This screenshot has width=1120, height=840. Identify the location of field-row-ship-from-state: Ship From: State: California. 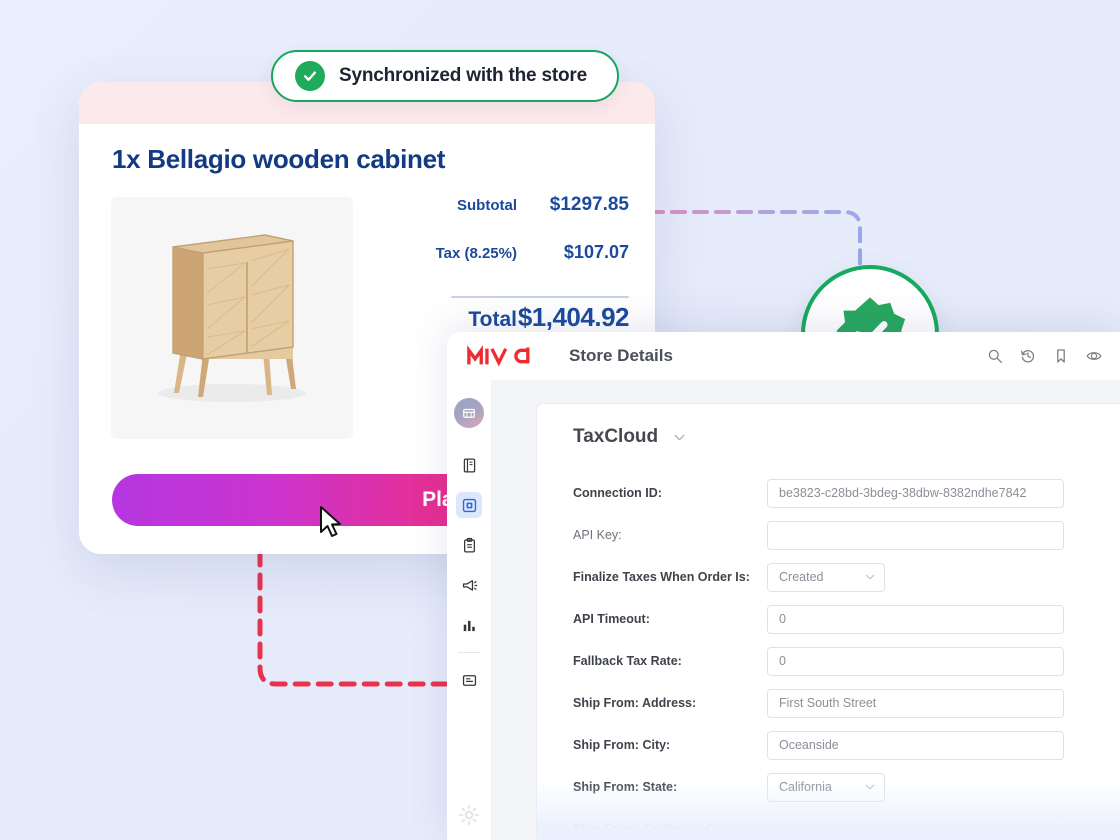
(828, 787).